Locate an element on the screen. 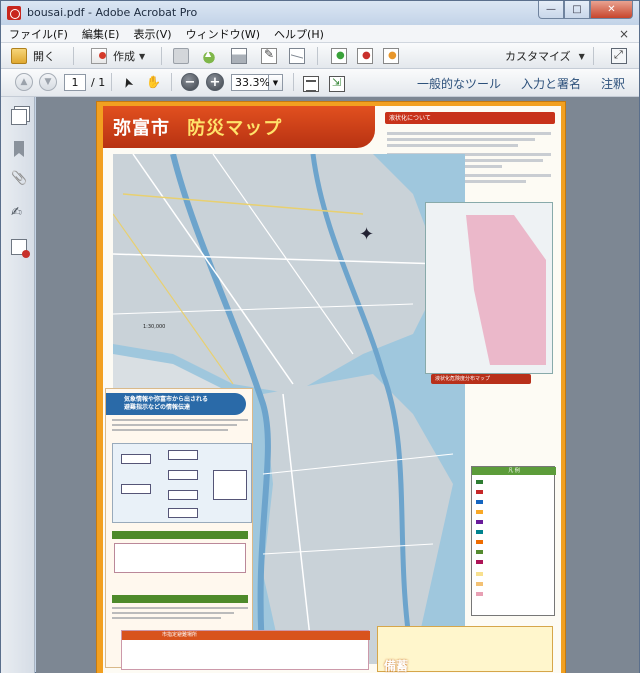  share-button is located at coordinates (391, 56).